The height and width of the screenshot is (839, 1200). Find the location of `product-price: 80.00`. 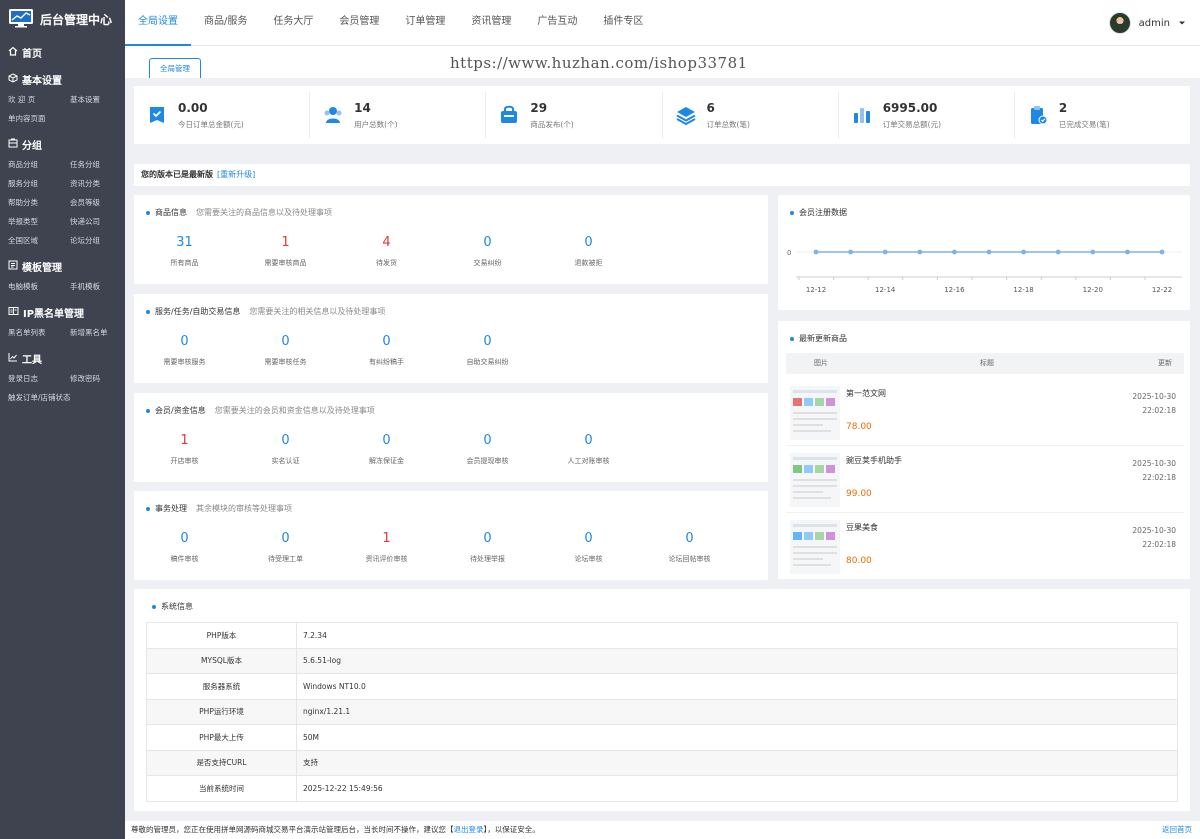

product-price: 80.00 is located at coordinates (859, 561).